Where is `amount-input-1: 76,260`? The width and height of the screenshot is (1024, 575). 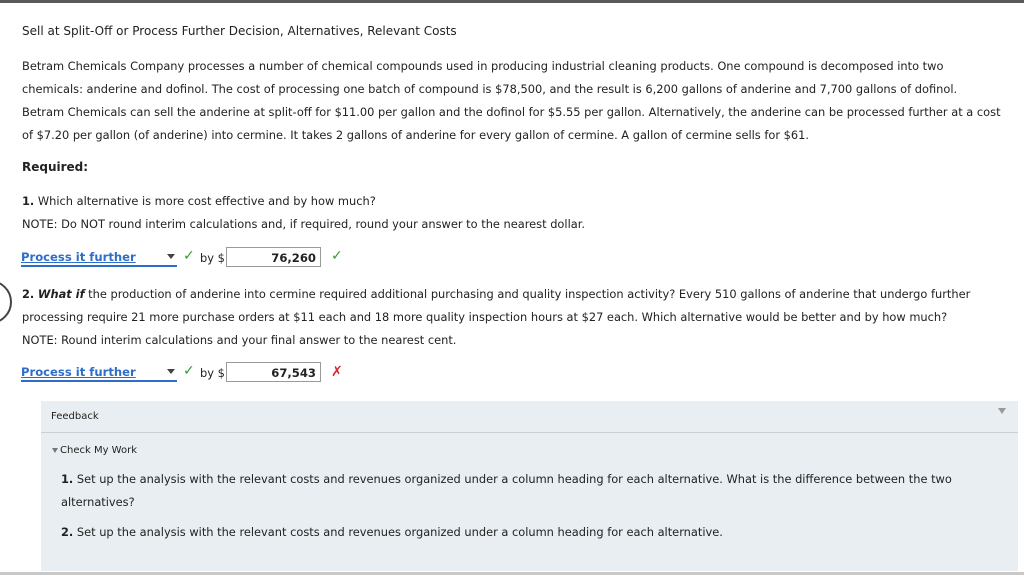
amount-input-1: 76,260 is located at coordinates (273, 257).